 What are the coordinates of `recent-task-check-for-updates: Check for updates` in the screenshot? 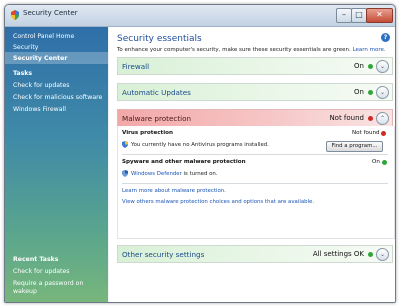 It's located at (41, 271).